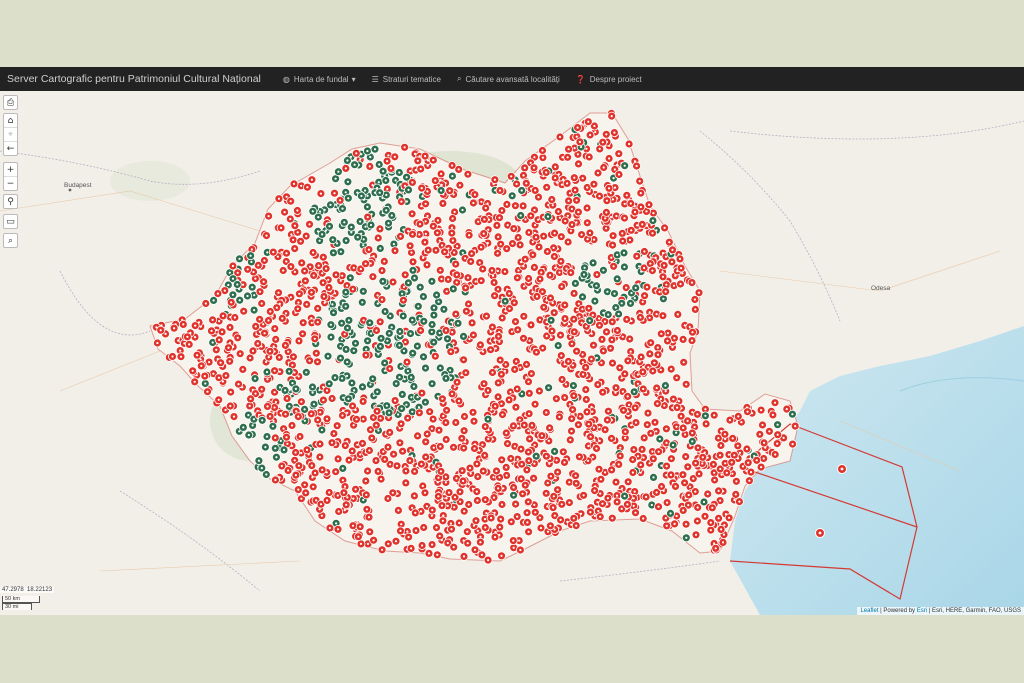 The height and width of the screenshot is (683, 1024). What do you see at coordinates (974, 611) in the screenshot?
I see `attribution-sources: | Esri, HERE, Garmin, FAO, USGS` at bounding box center [974, 611].